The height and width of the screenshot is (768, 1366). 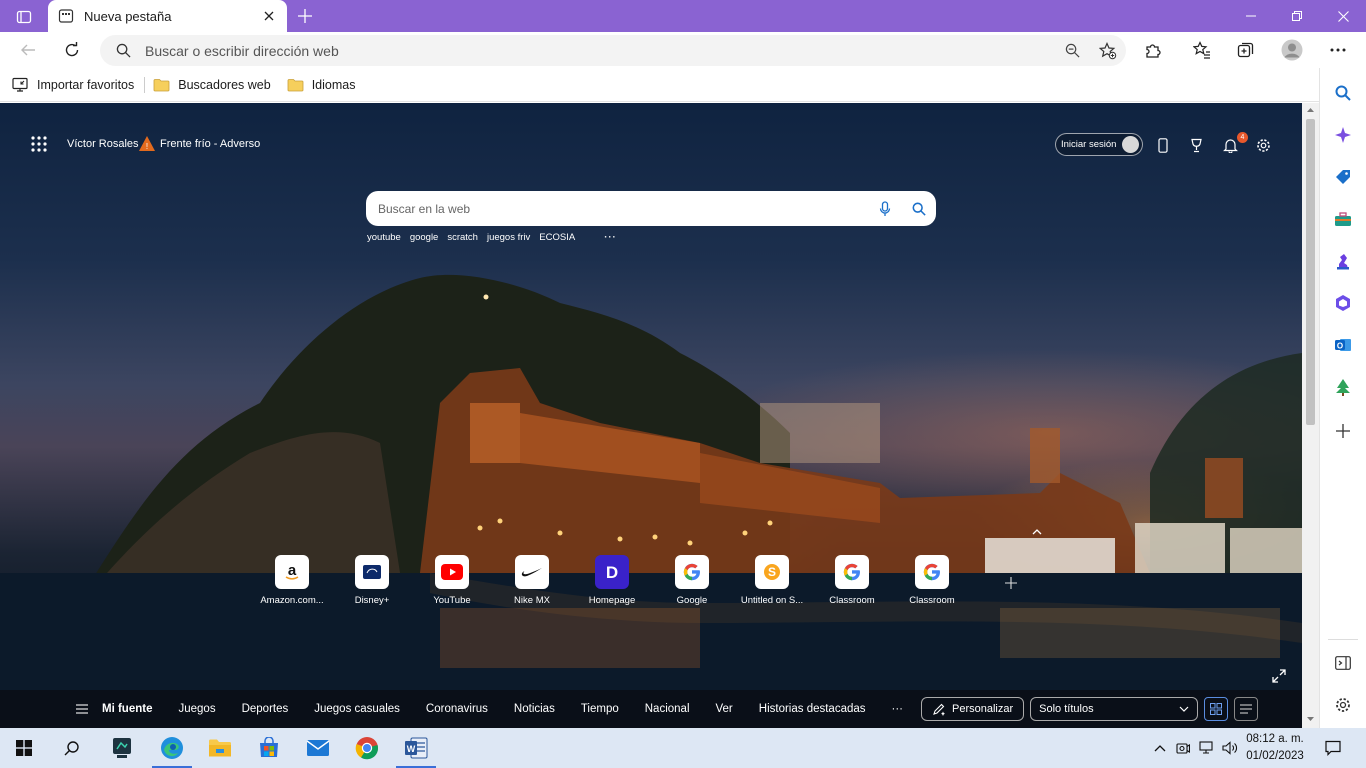 I want to click on sidebar-office-button, so click(x=1343, y=303).